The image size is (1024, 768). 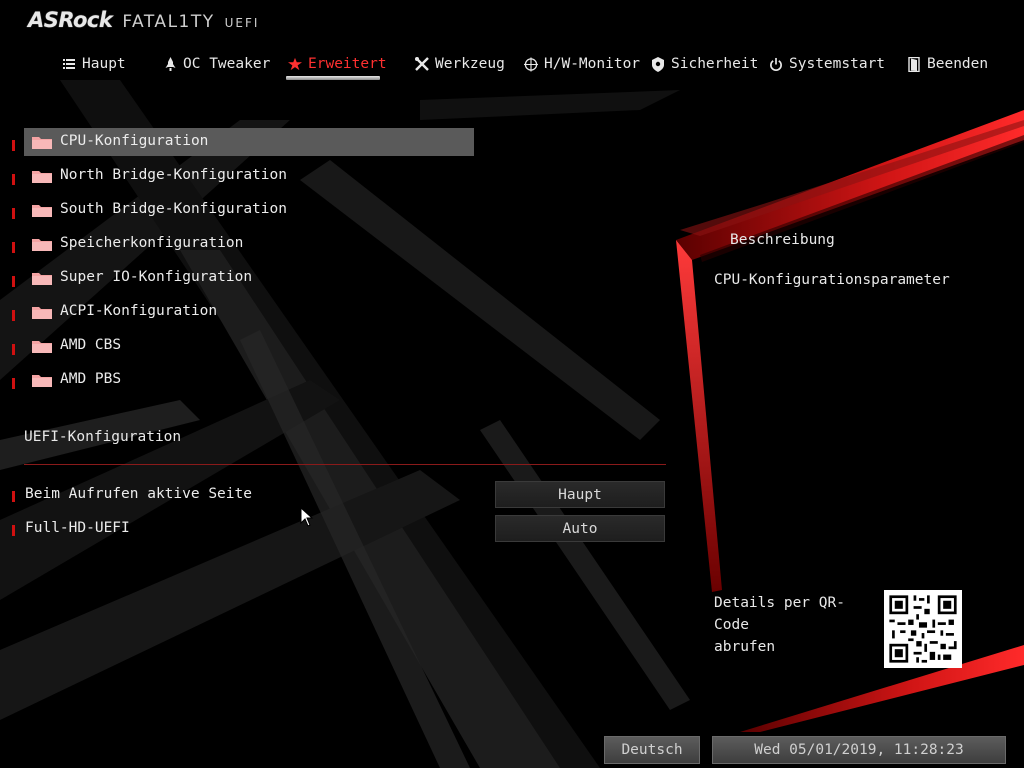 I want to click on menu-item-north-bridge: North Bridge-Konfiguration, so click(x=240, y=176).